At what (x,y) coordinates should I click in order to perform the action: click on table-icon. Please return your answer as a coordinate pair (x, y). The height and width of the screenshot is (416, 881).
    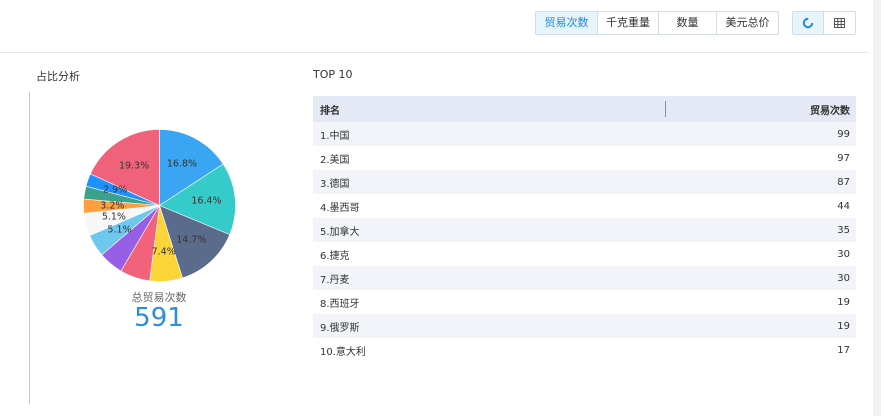
    Looking at the image, I should click on (839, 23).